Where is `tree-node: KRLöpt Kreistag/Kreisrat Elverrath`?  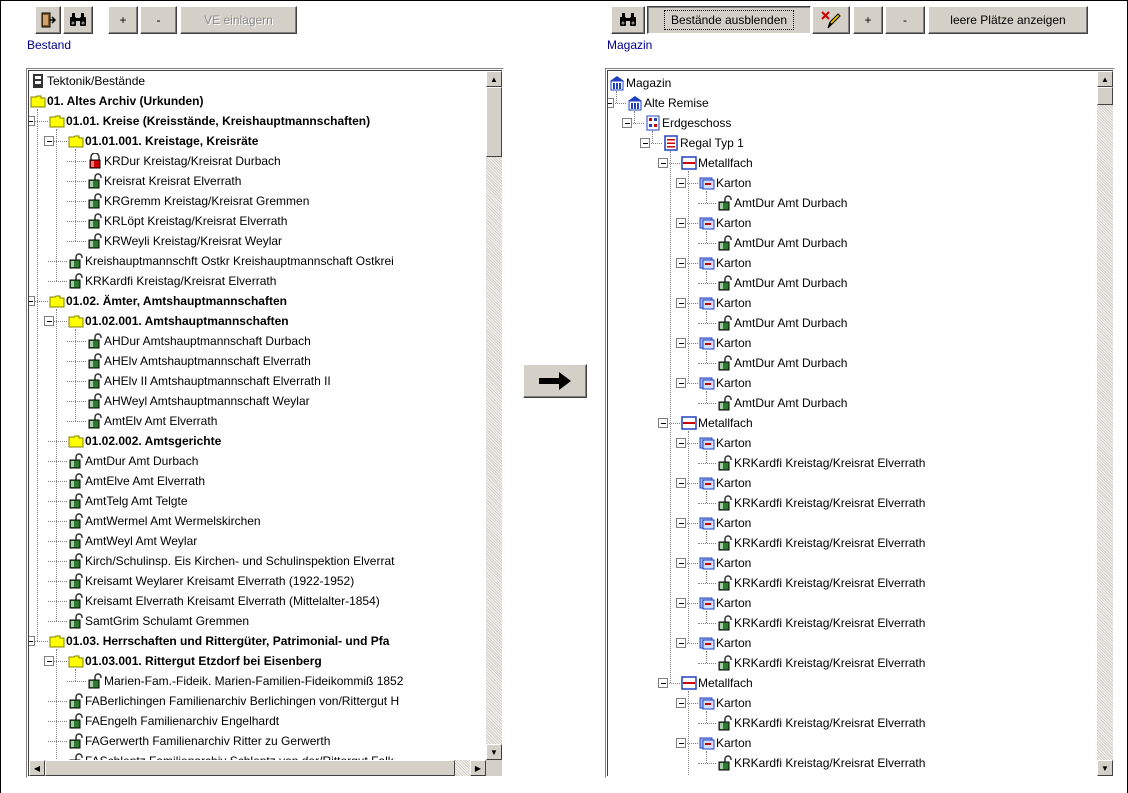
tree-node: KRLöpt Kreistag/Kreisrat Elverrath is located at coordinates (257, 221).